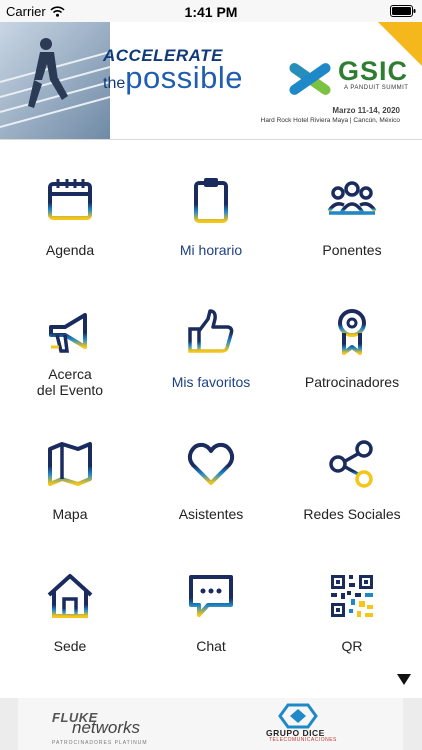  I want to click on menu-tile-redes-sociales: Redes Sociales, so click(352, 470).